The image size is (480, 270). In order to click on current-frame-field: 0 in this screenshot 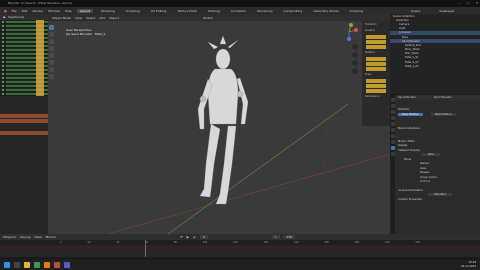, I will do `click(203, 237)`.